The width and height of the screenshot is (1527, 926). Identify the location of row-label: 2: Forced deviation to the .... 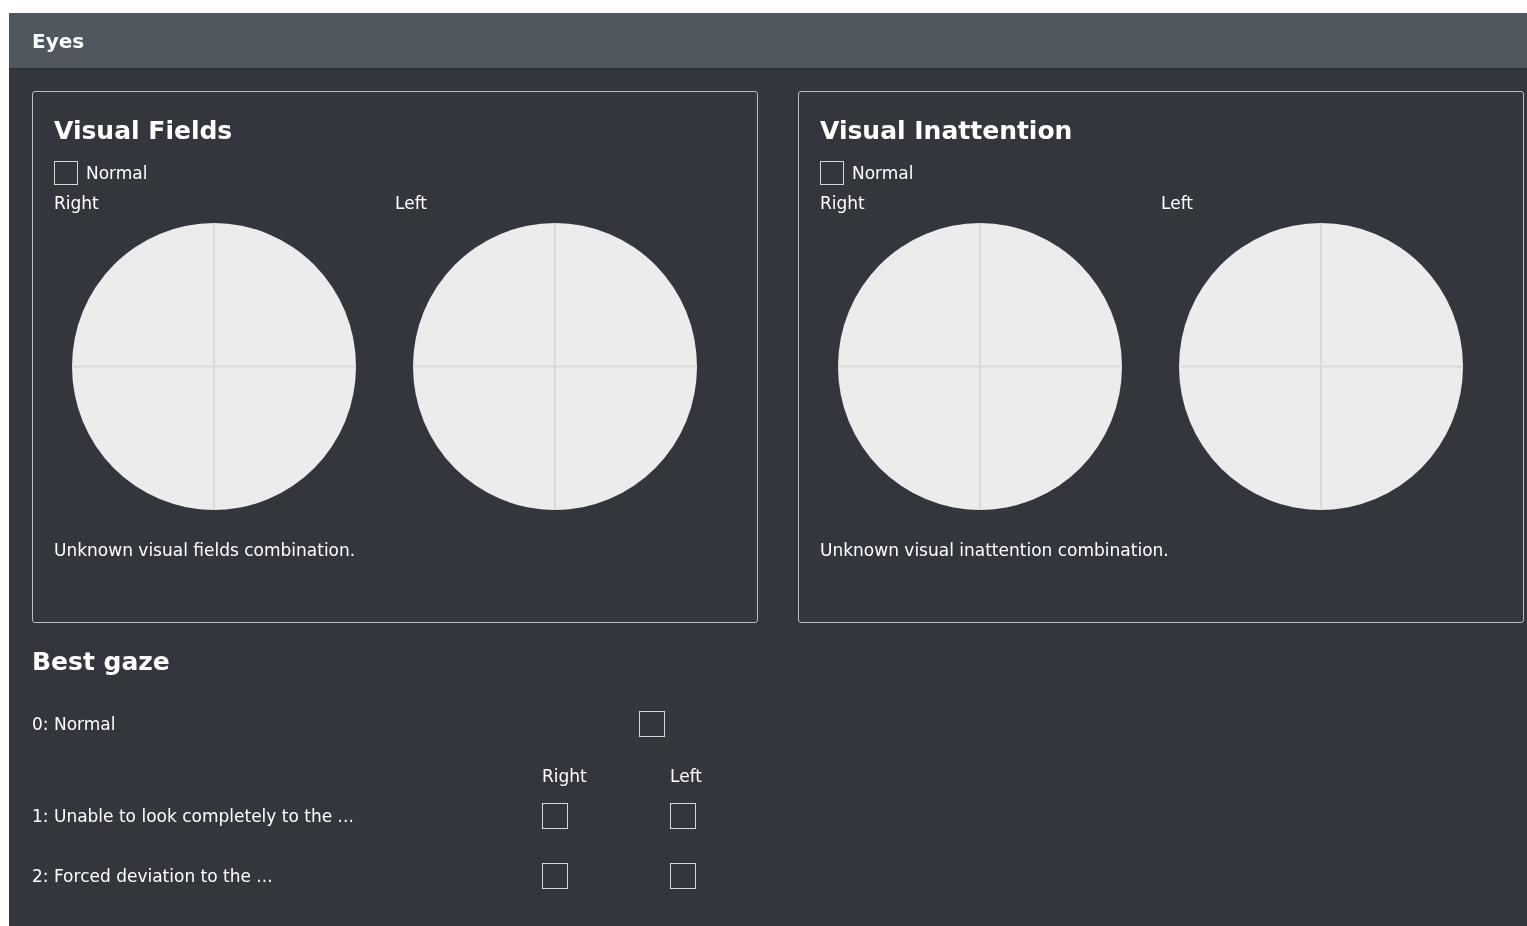
(152, 876).